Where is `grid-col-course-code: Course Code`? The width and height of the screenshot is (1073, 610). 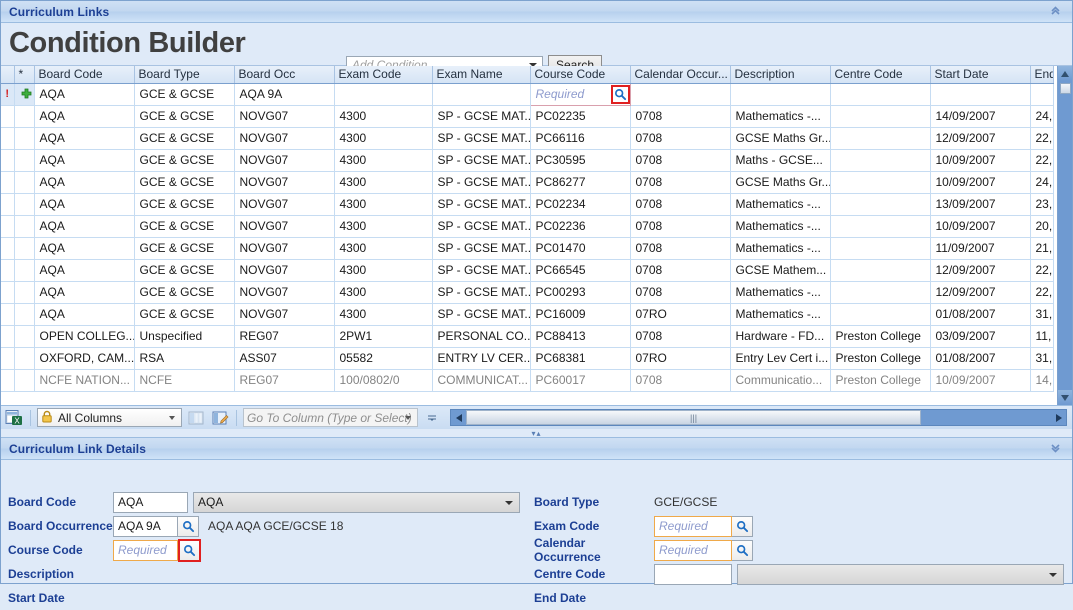
grid-col-course-code: Course Code is located at coordinates (580, 75).